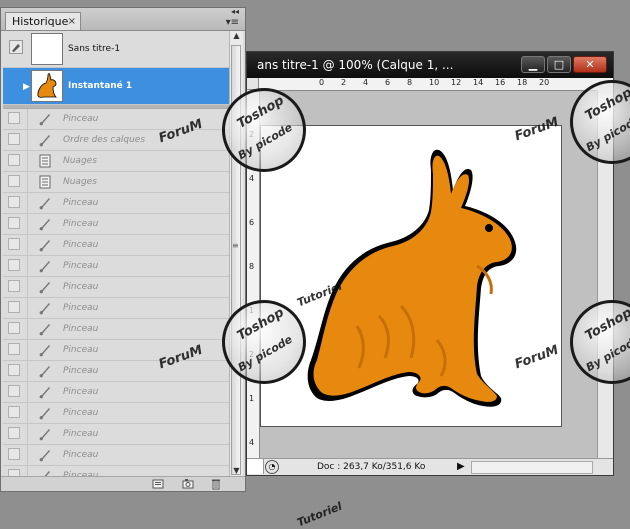  Describe the element at coordinates (123, 483) in the screenshot. I see `history-panel-footer` at that location.